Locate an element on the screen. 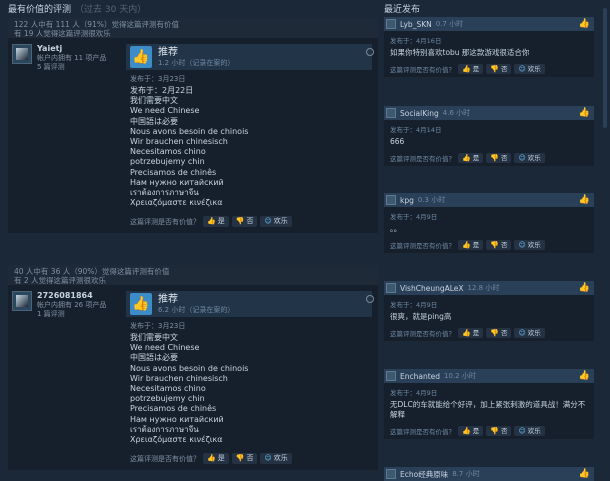  recent-review-header: Enchanted 10.2 小时 👍 is located at coordinates (489, 376).